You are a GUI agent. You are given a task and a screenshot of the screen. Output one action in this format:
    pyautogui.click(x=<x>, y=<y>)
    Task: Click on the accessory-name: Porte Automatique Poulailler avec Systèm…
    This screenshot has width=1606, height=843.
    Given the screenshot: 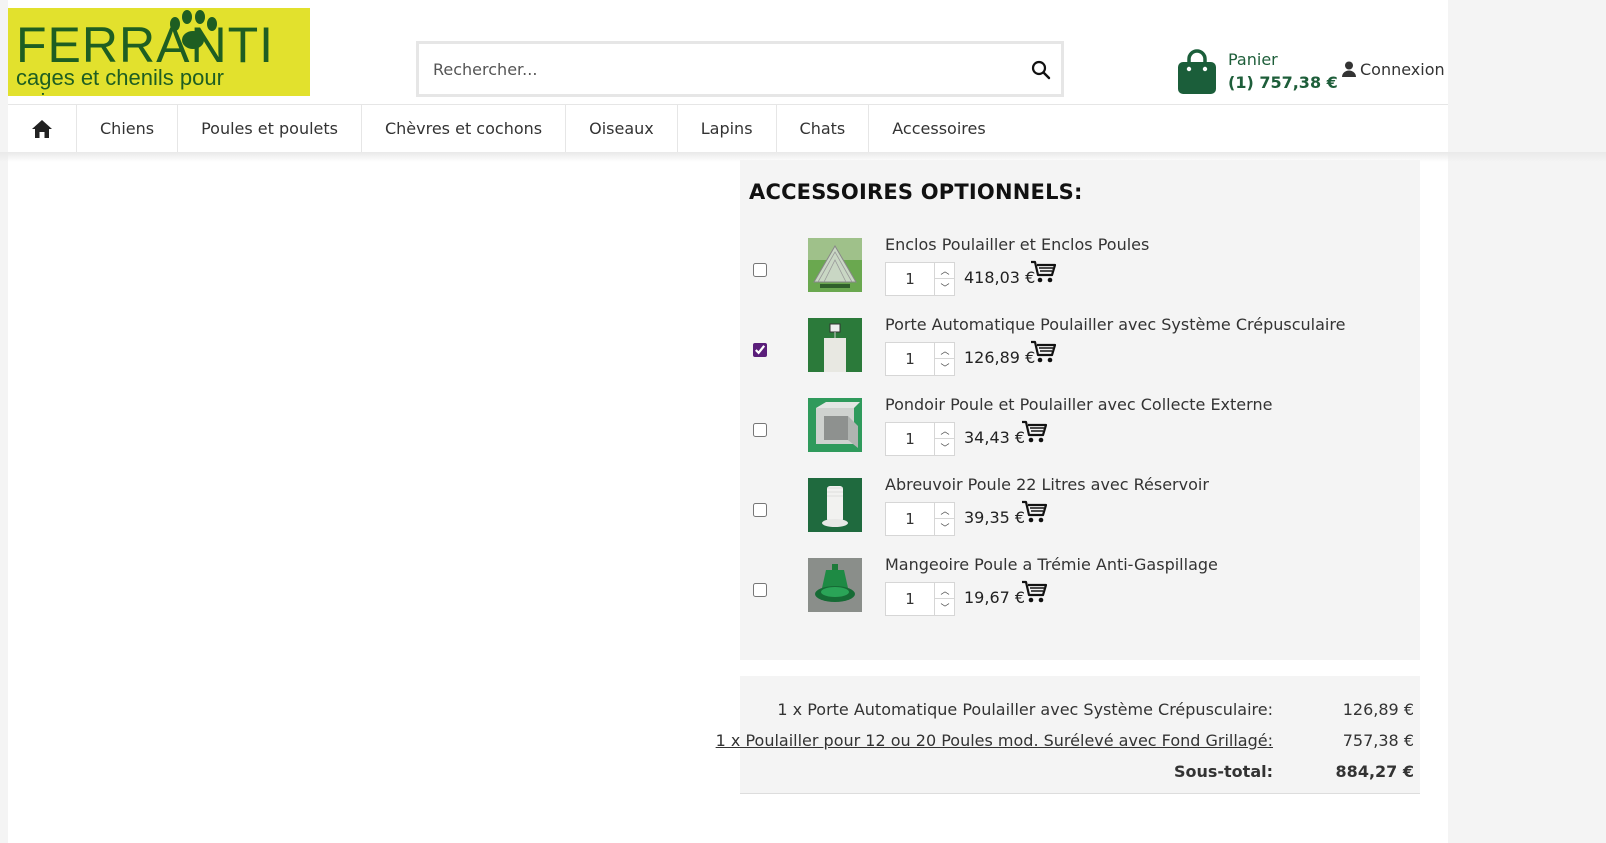 What is the action you would take?
    pyautogui.click(x=1115, y=324)
    